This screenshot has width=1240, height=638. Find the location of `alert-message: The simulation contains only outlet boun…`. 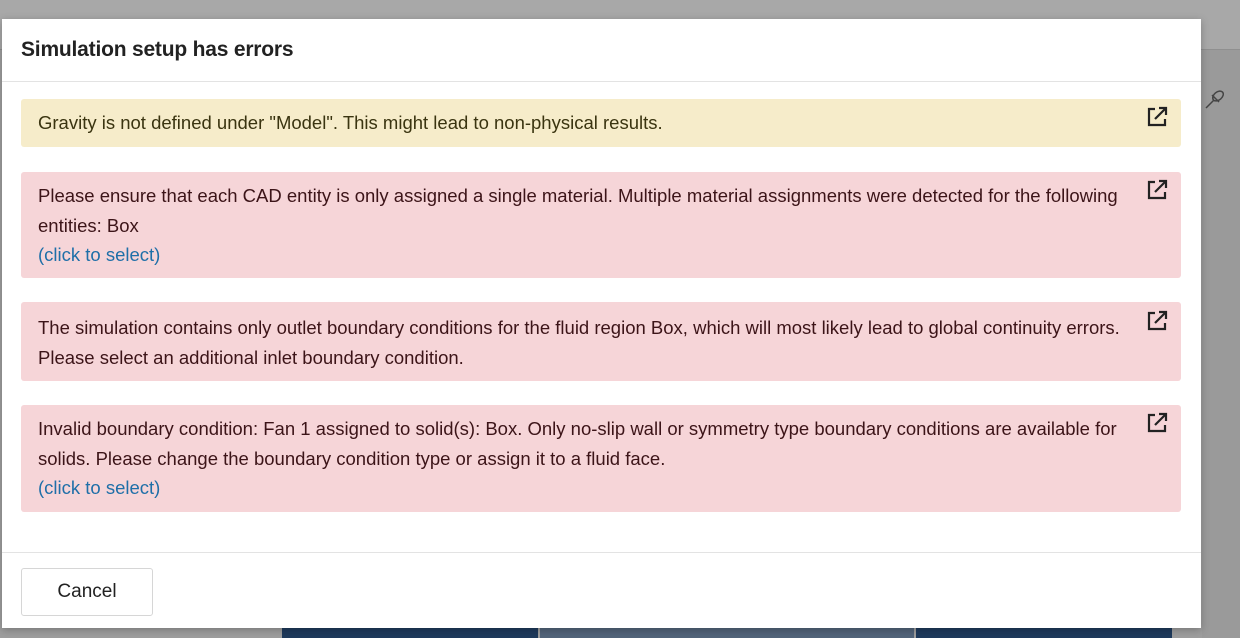

alert-message: The simulation contains only outlet boun… is located at coordinates (579, 342).